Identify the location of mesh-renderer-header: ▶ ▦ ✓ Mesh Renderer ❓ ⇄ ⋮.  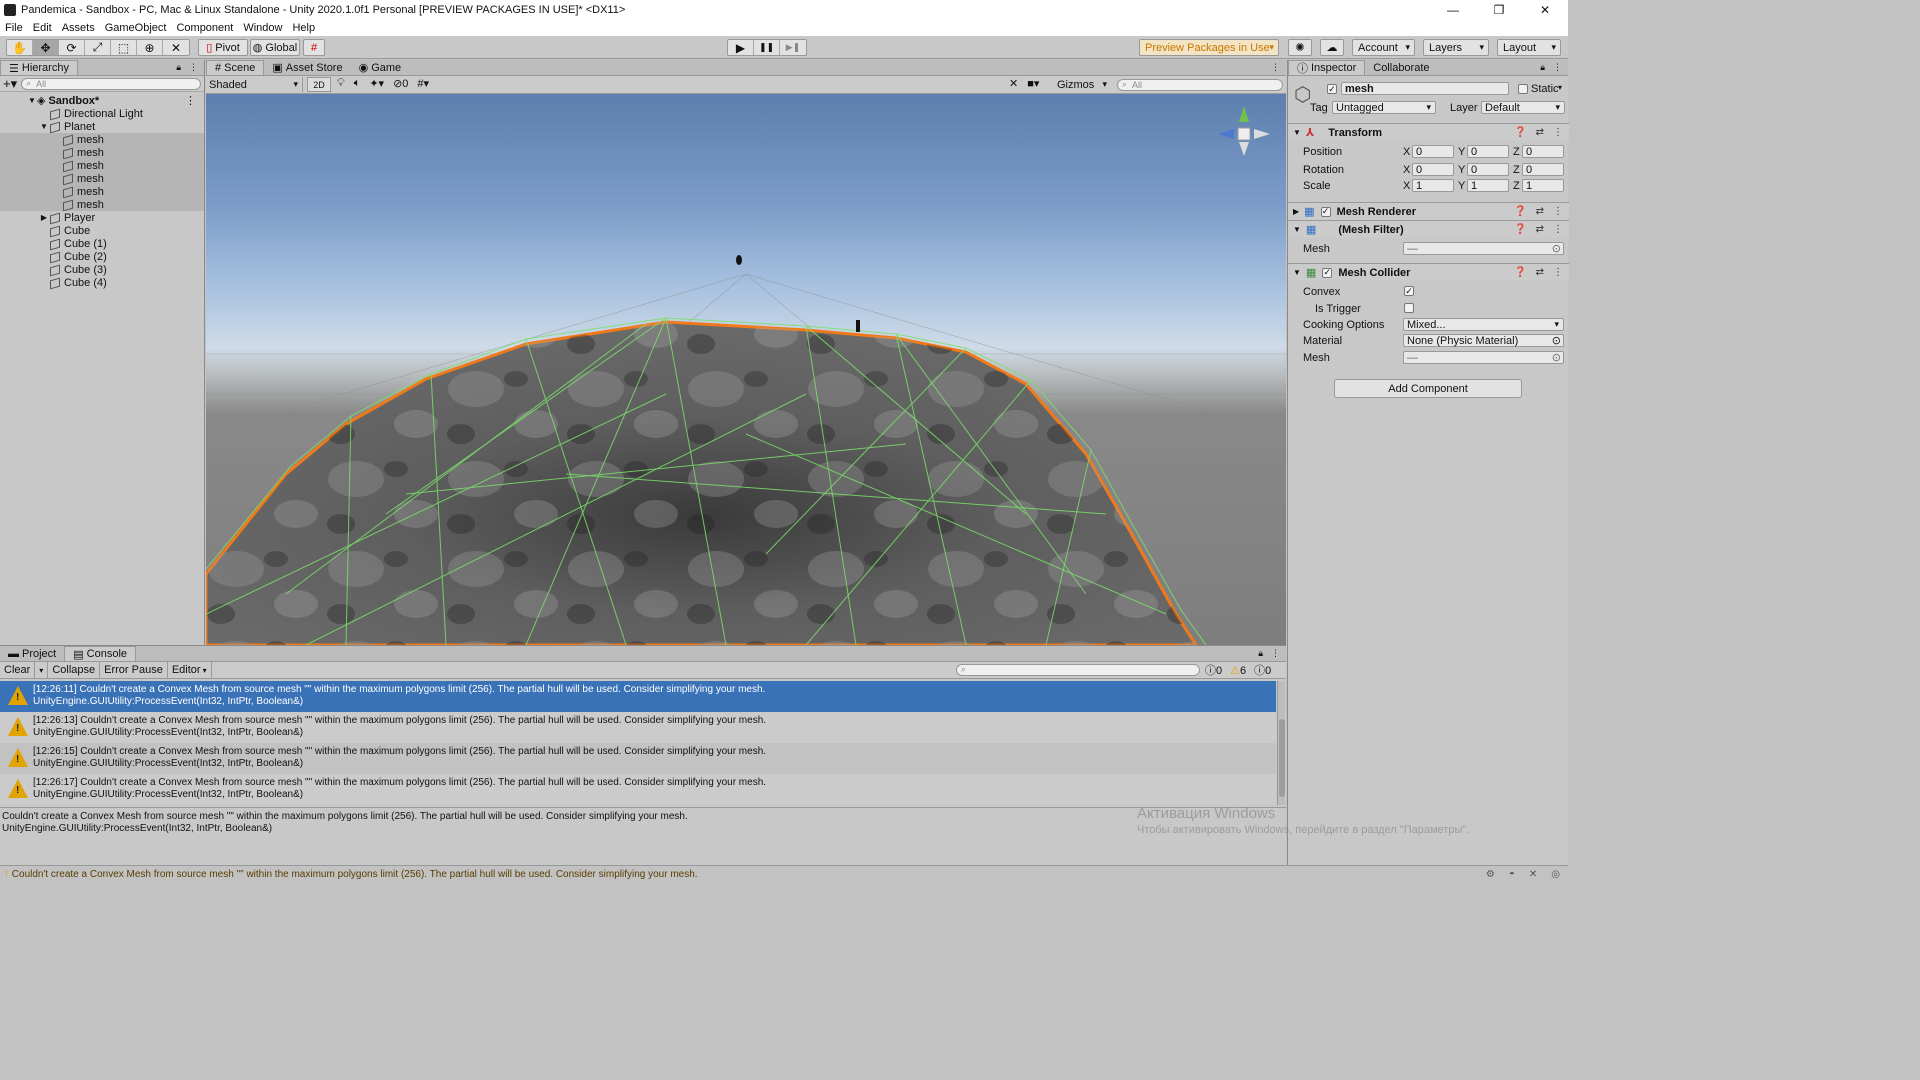
(1428, 211).